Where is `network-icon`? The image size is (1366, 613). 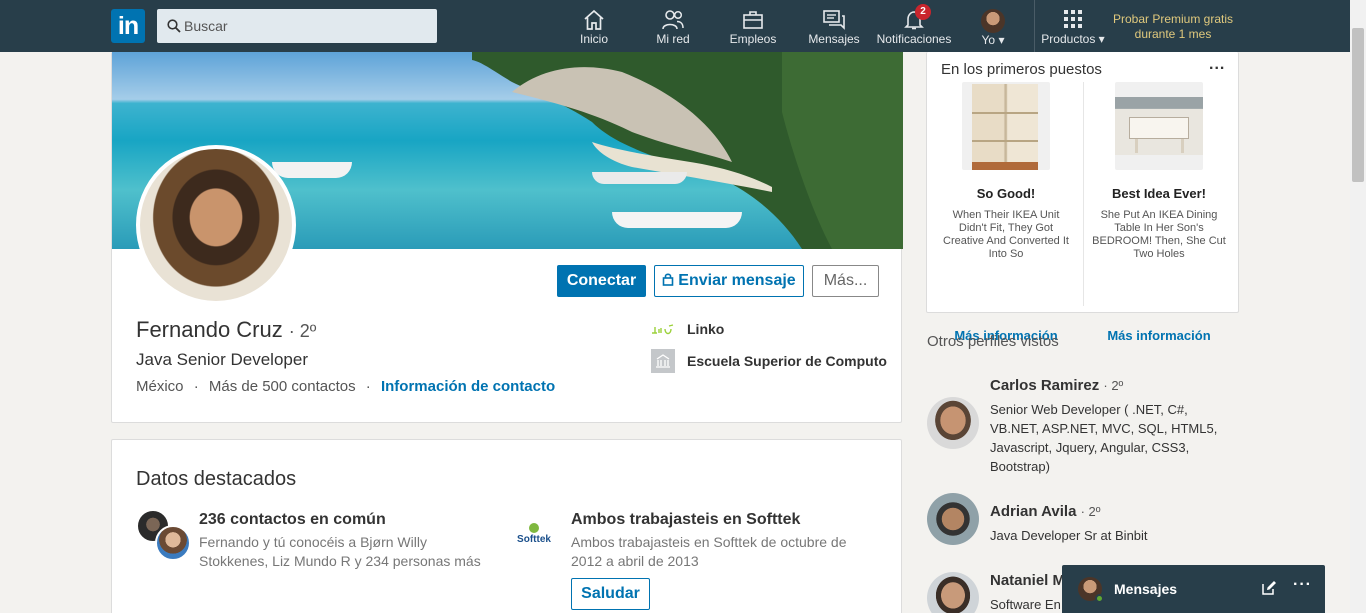 network-icon is located at coordinates (673, 20).